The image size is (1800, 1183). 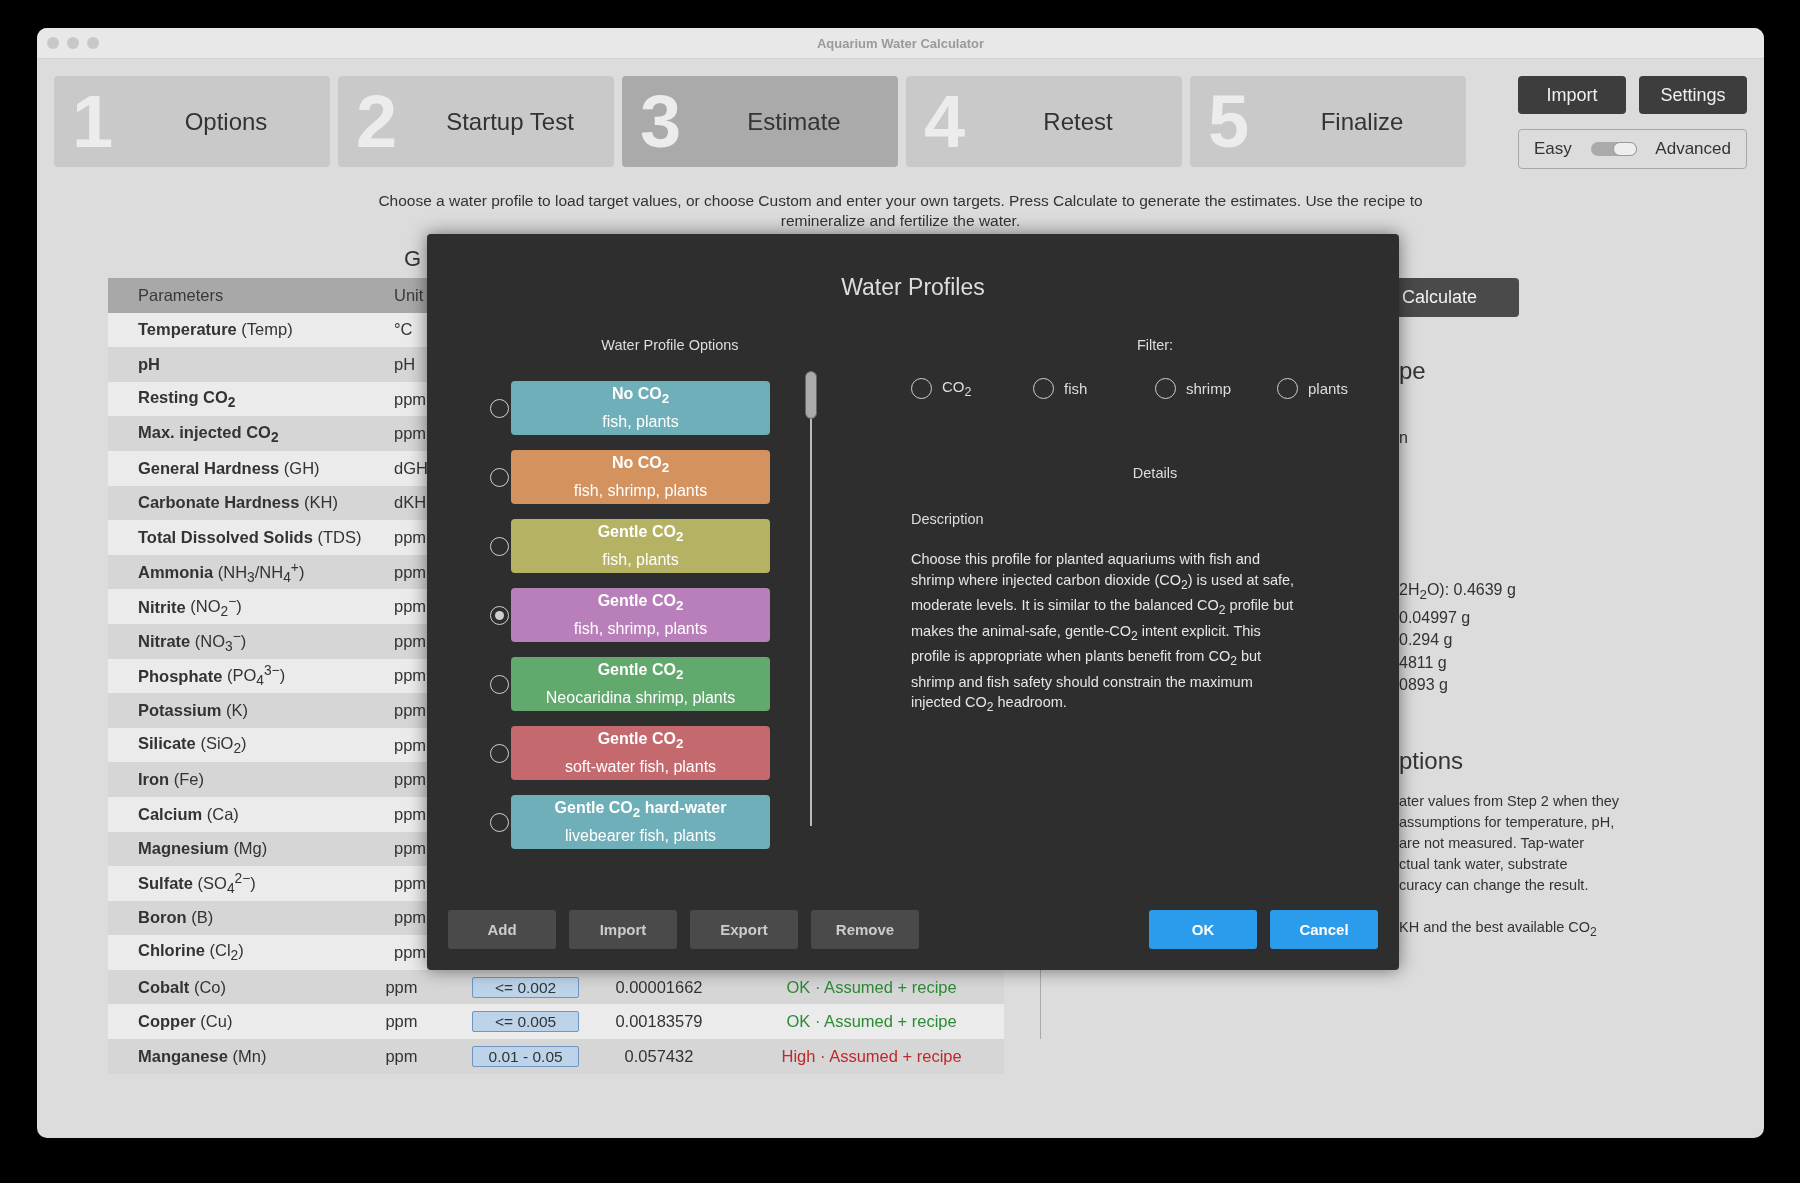 I want to click on mode-switch, so click(x=1613, y=149).